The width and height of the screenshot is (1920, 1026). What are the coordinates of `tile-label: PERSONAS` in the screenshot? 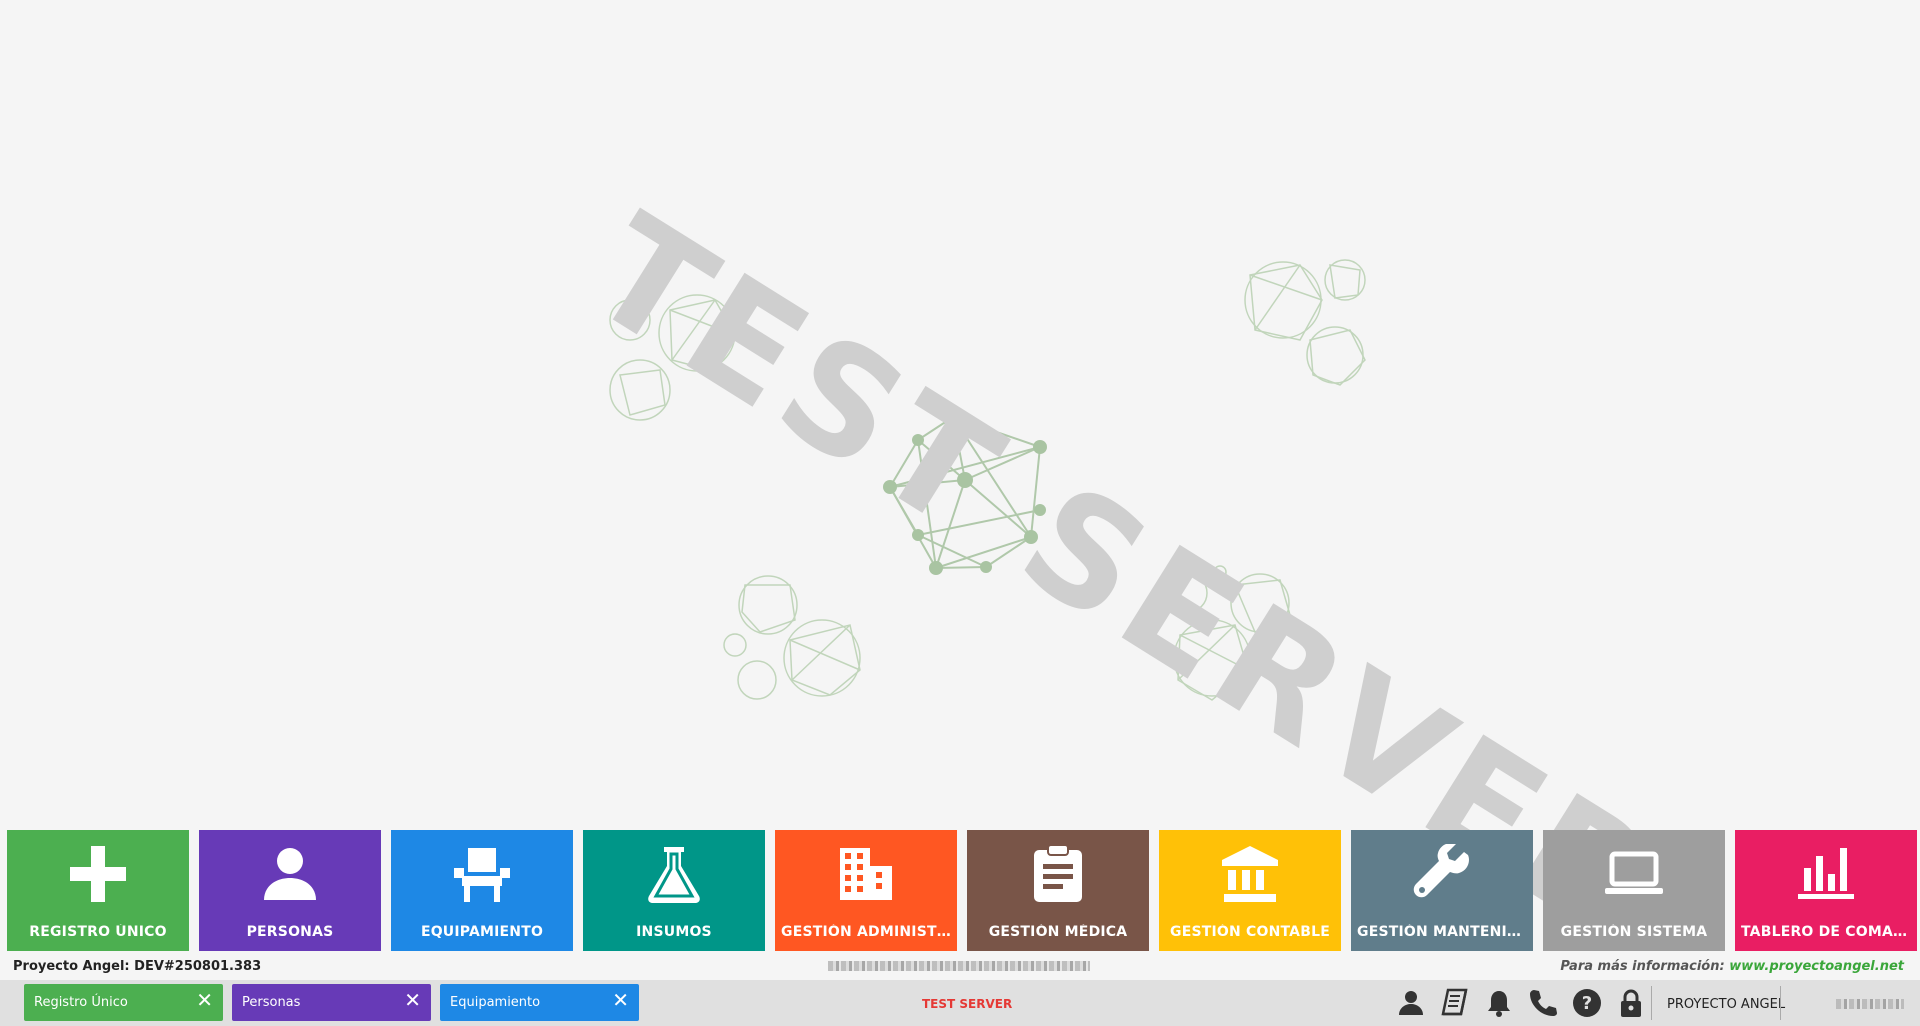 It's located at (290, 932).